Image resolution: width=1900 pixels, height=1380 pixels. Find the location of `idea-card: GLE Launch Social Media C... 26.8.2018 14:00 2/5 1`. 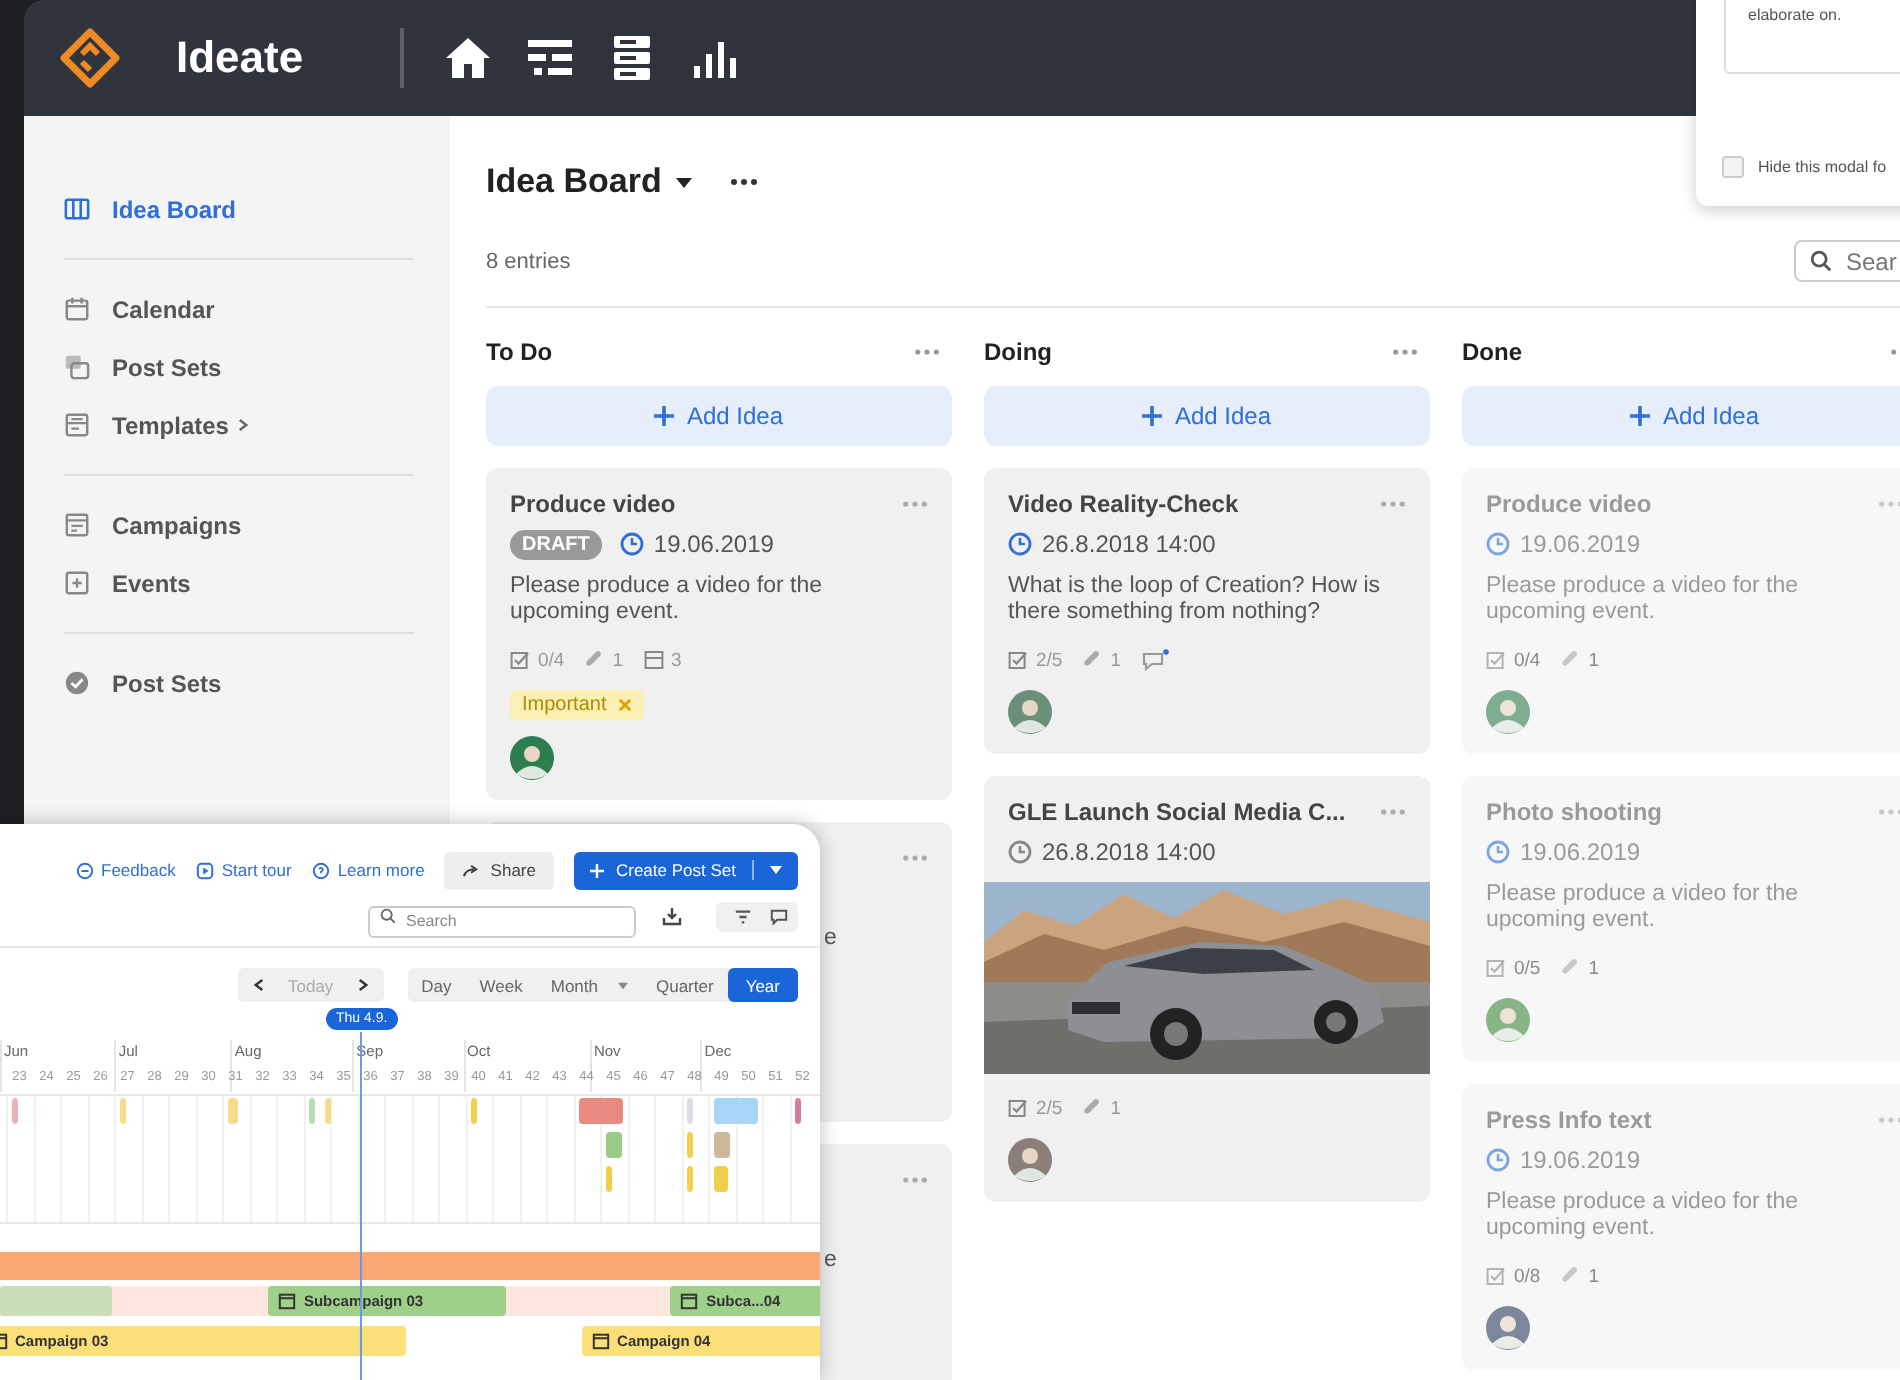

idea-card: GLE Launch Social Media C... 26.8.2018 14:00 2/5 1 is located at coordinates (1207, 989).